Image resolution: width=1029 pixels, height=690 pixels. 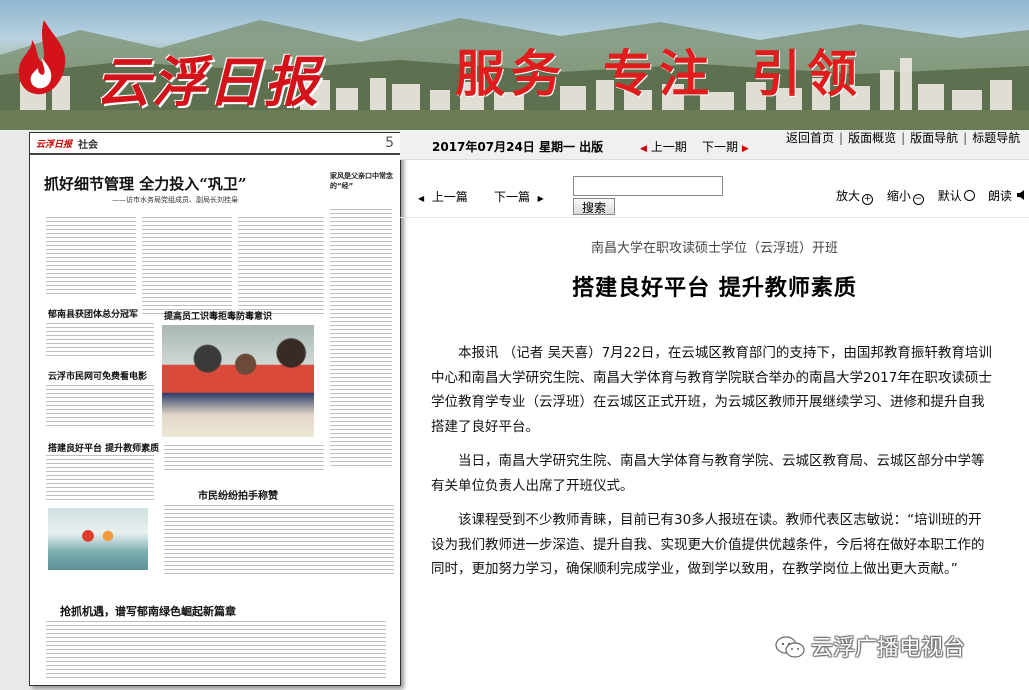 What do you see at coordinates (1020, 195) in the screenshot?
I see `speaker-icon` at bounding box center [1020, 195].